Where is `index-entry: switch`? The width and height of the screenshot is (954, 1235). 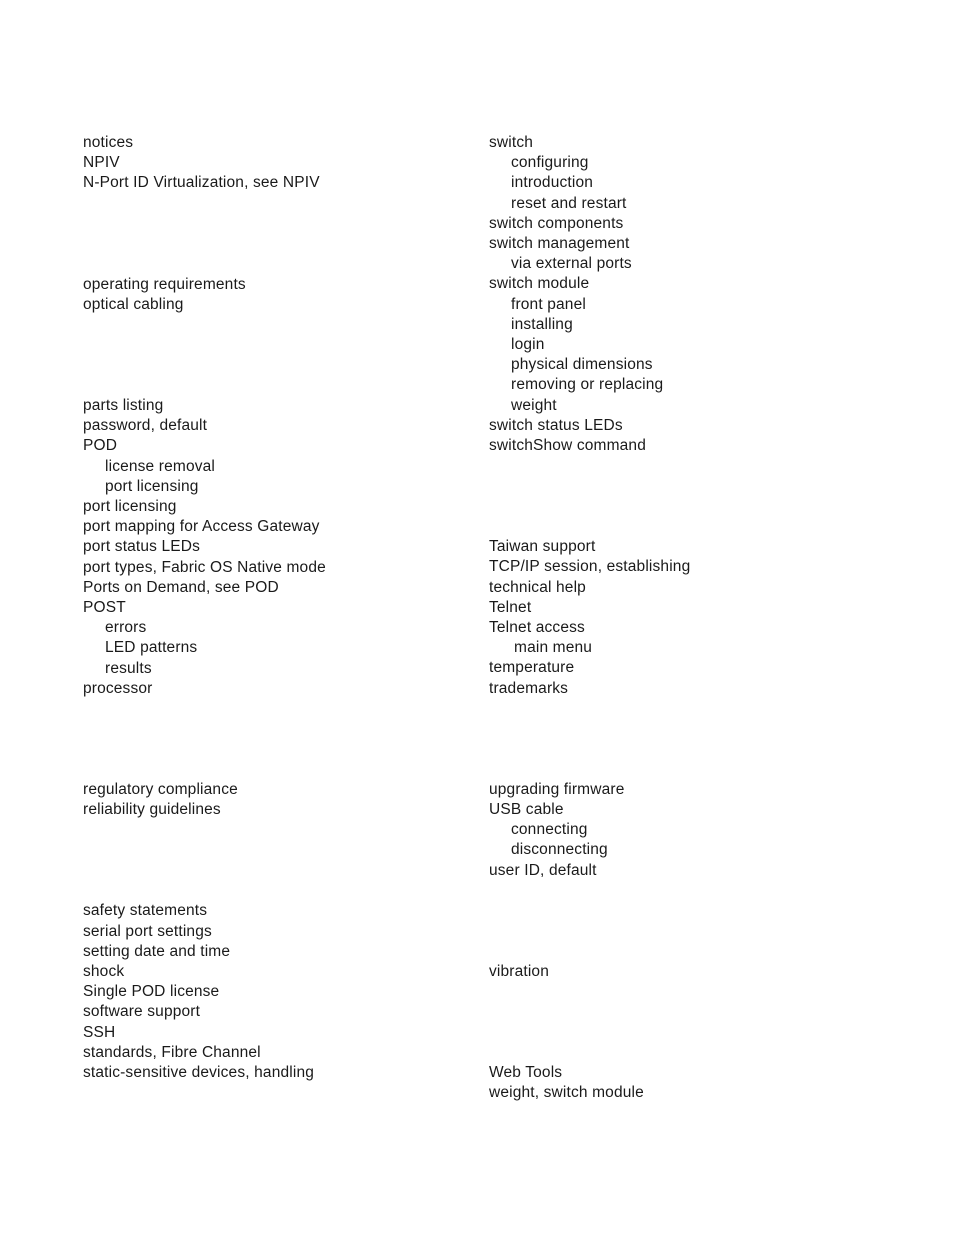
index-entry: switch is located at coordinates (689, 143).